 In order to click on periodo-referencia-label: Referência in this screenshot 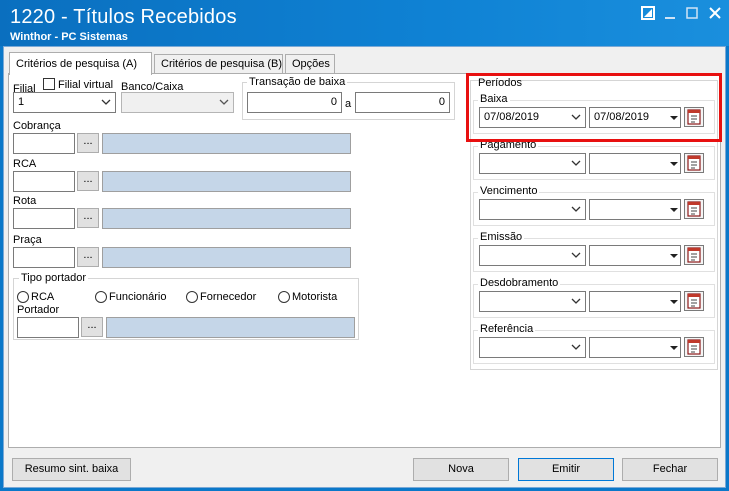, I will do `click(507, 329)`.